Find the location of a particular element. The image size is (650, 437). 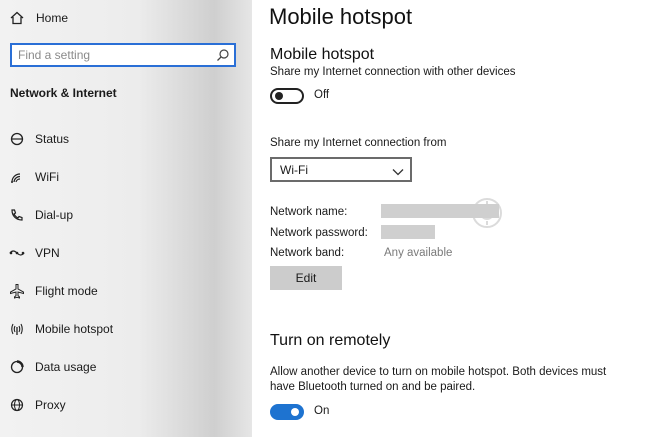

network-name-label: Network name: is located at coordinates (309, 212).